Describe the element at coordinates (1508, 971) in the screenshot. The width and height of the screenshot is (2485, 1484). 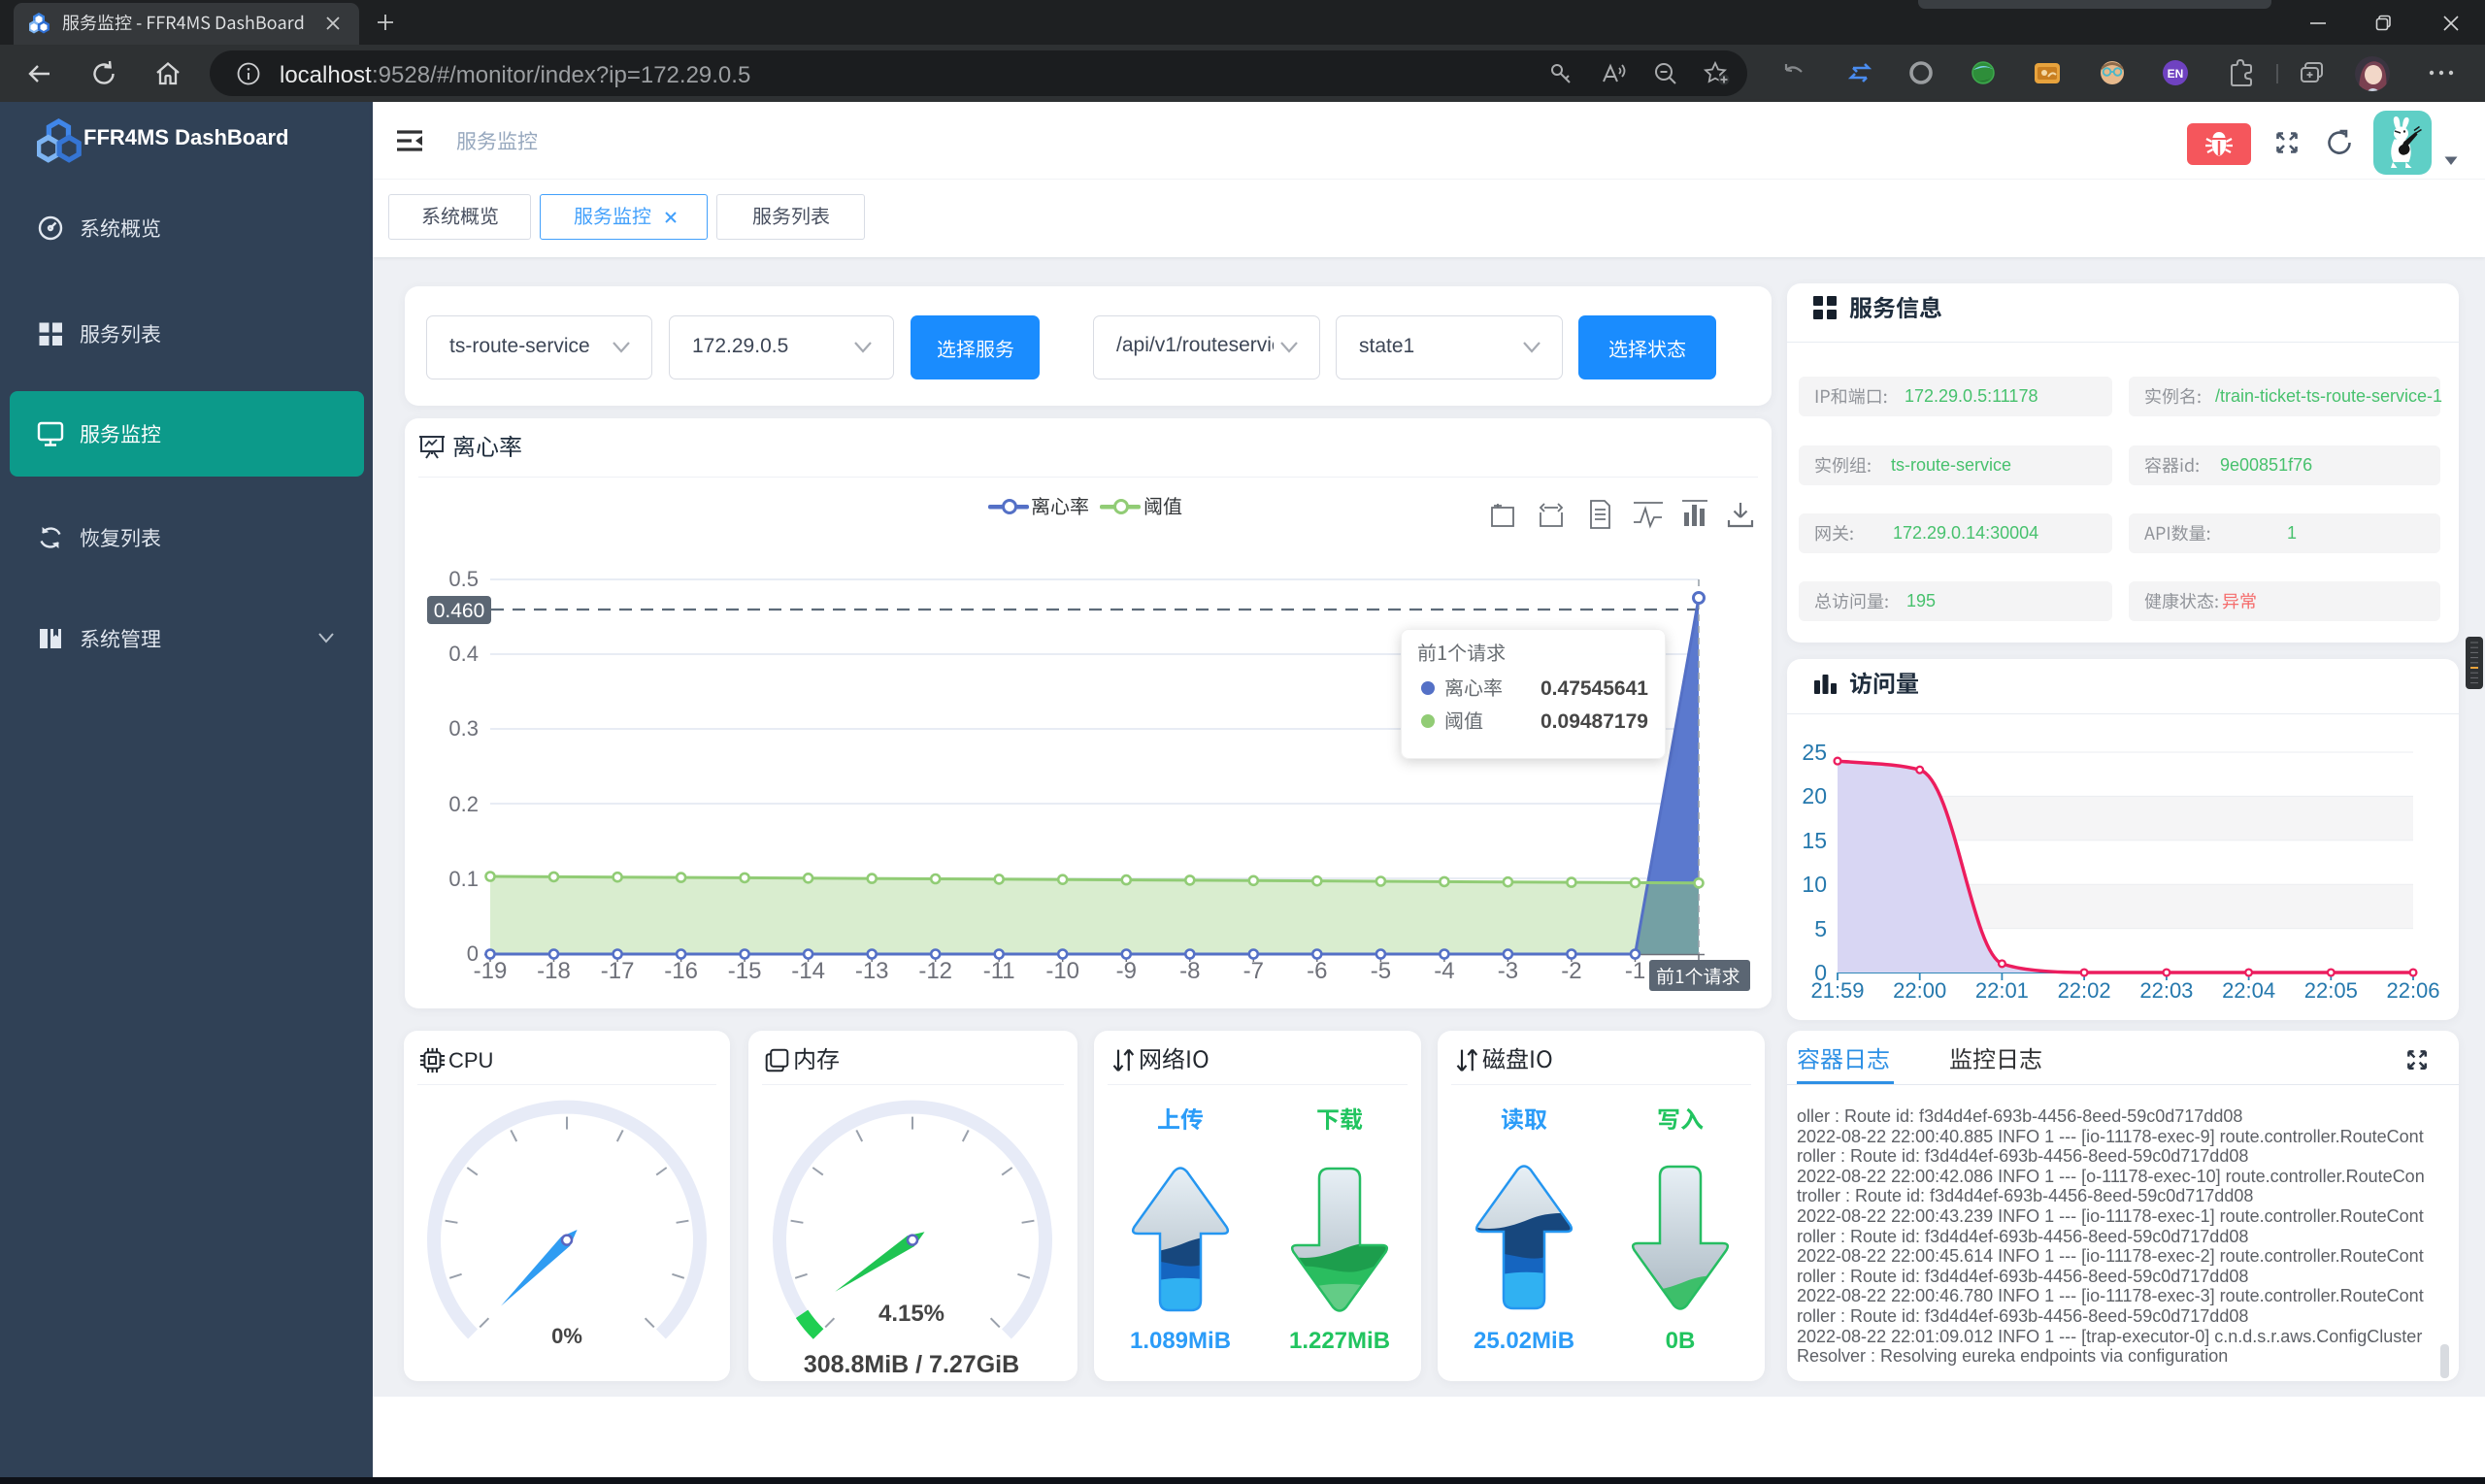
I see `svg-text: -3` at that location.